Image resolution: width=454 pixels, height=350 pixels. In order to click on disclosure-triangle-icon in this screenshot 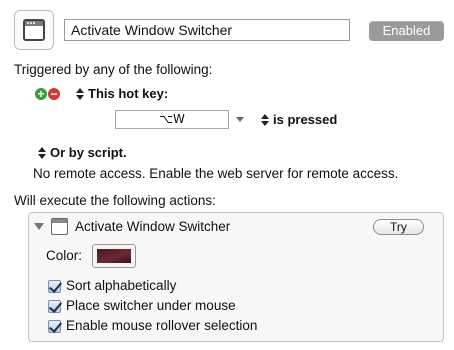, I will do `click(39, 226)`.